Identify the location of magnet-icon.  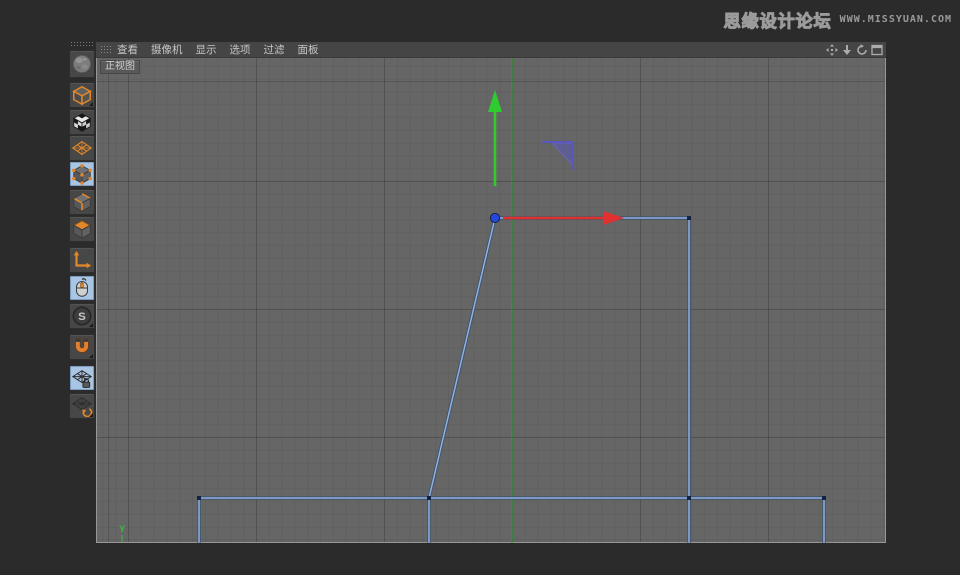
(82, 345).